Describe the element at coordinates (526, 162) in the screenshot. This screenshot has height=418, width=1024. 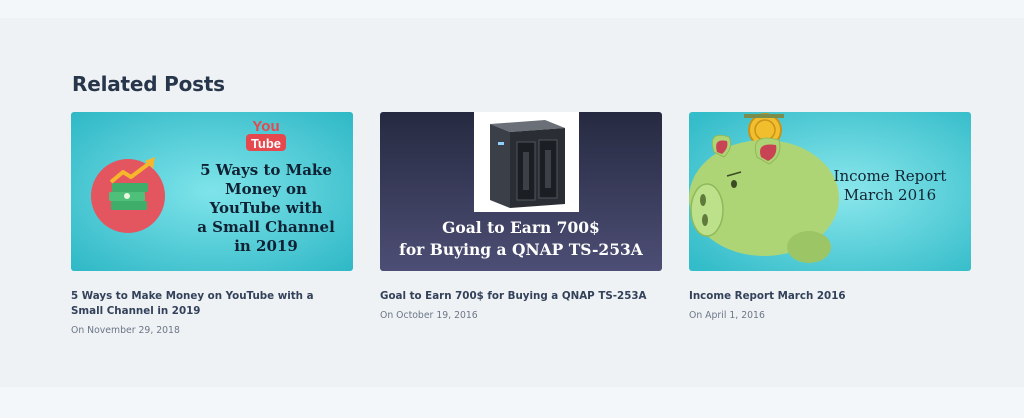
I see `nas-device-icon` at that location.